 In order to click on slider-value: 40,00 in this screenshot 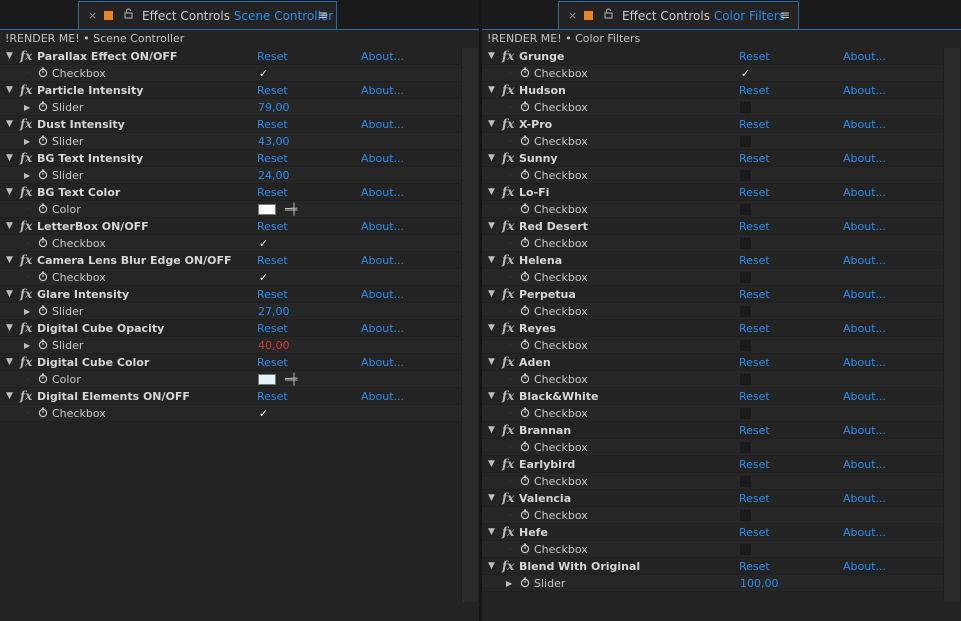, I will do `click(274, 345)`.